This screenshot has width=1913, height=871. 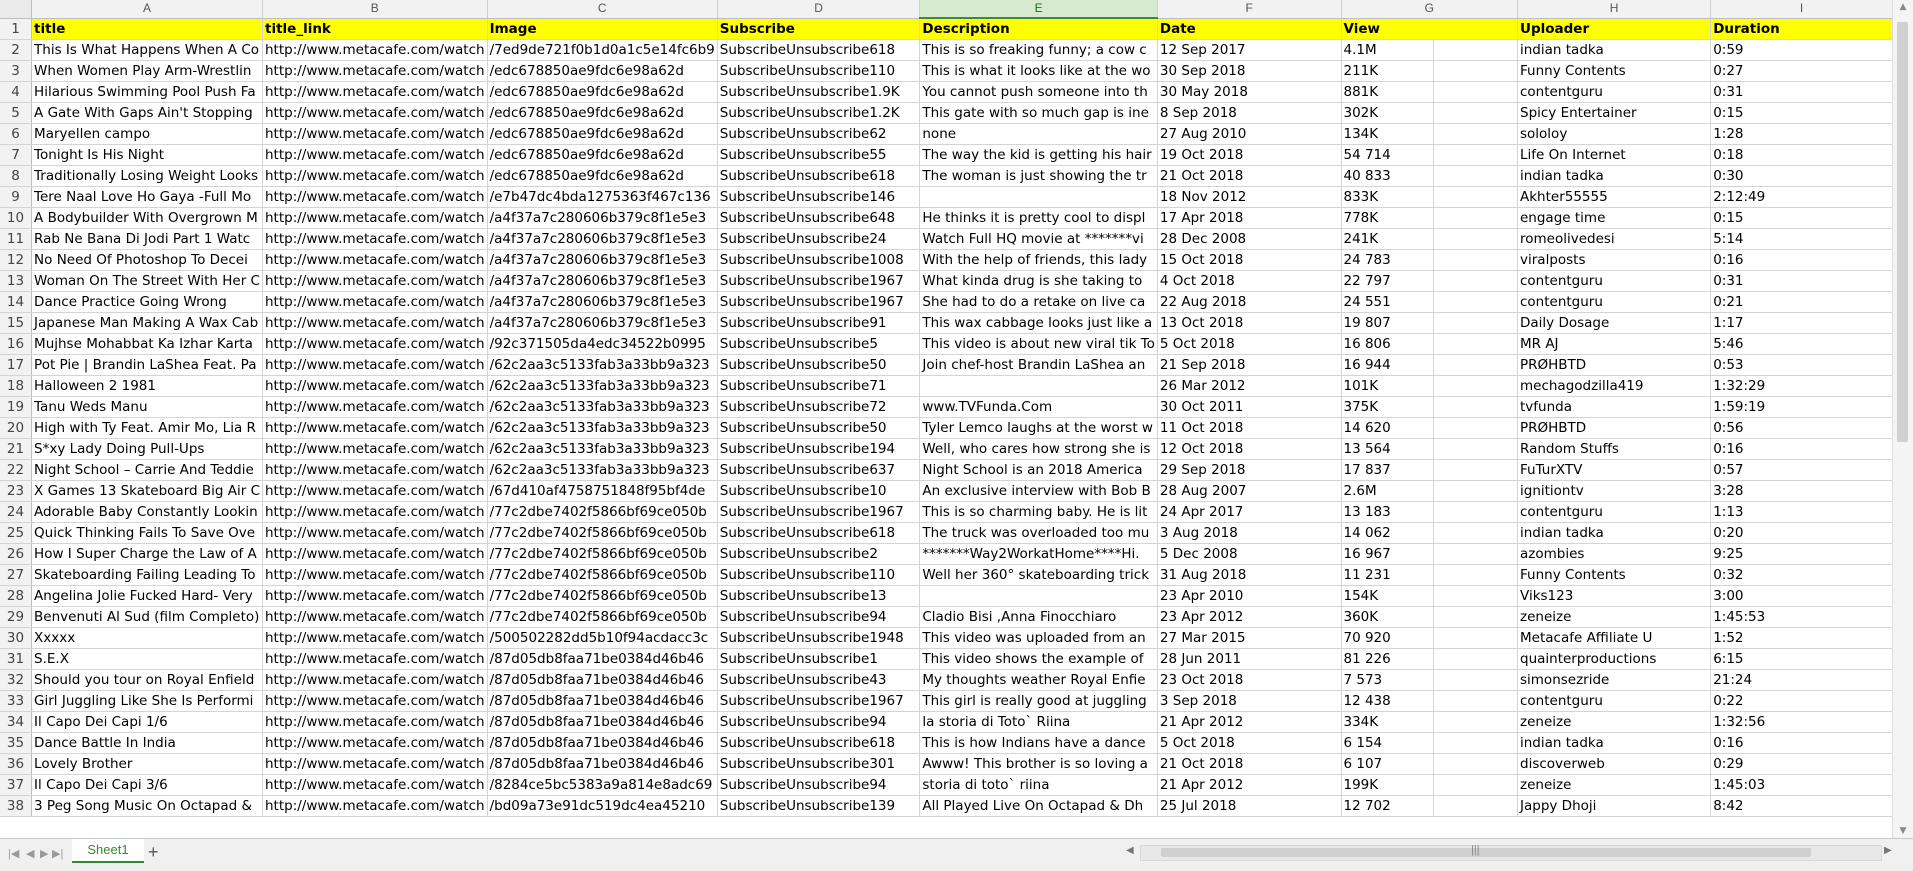 I want to click on grid-cell: 101K, so click(x=1388, y=386).